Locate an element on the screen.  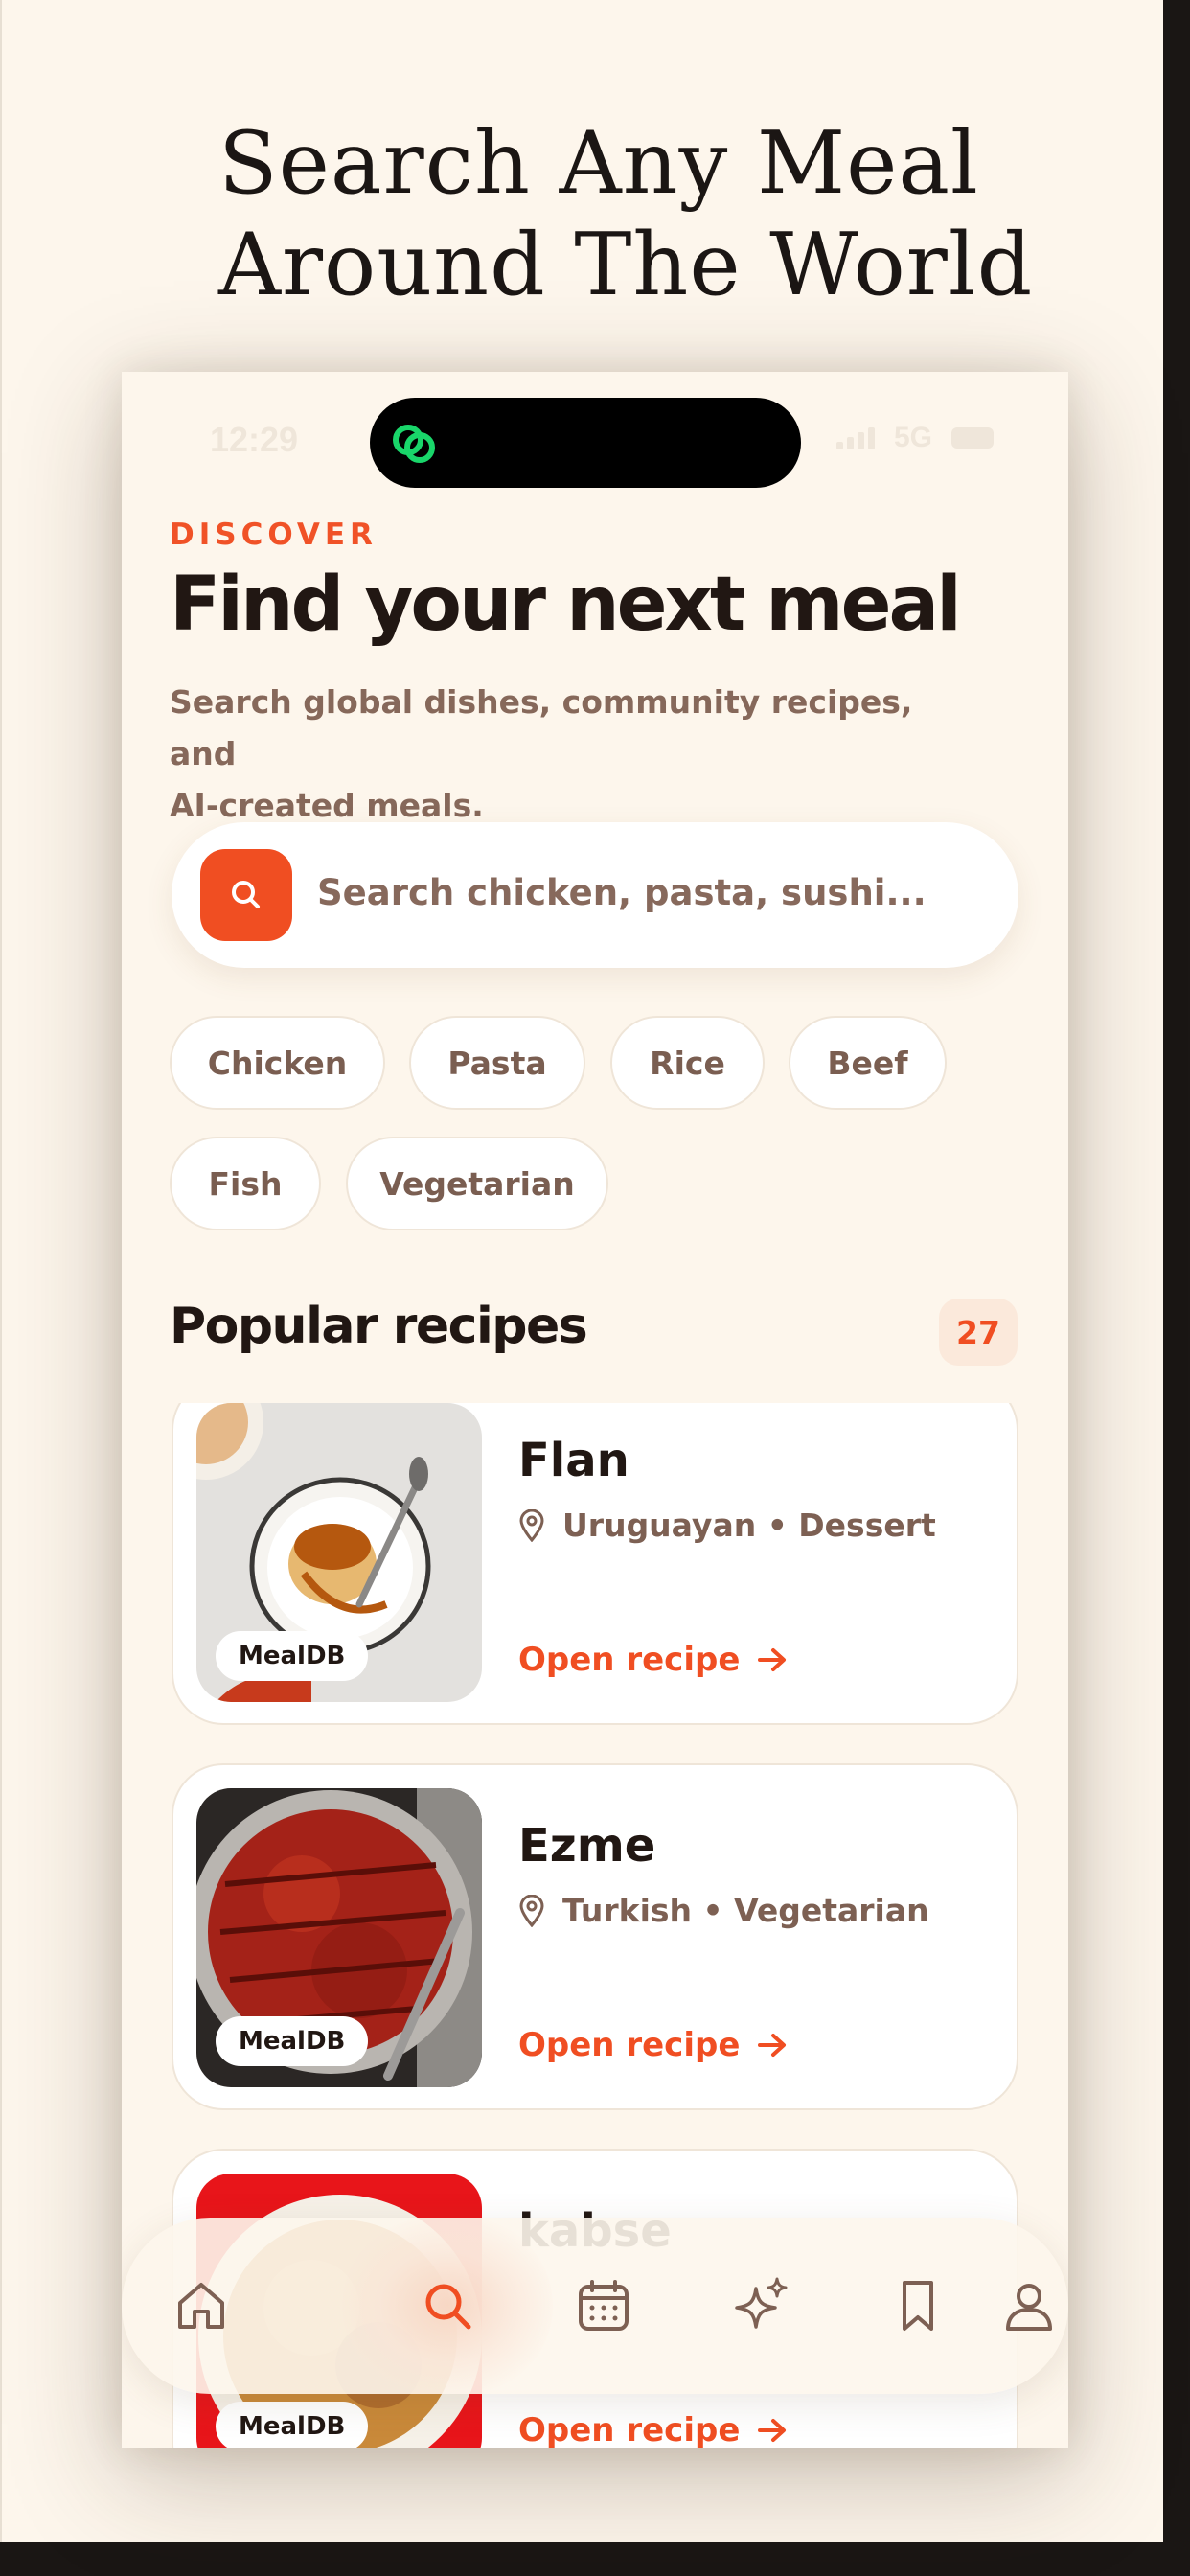
chip-vegetarian: Vegetarian is located at coordinates (477, 1183).